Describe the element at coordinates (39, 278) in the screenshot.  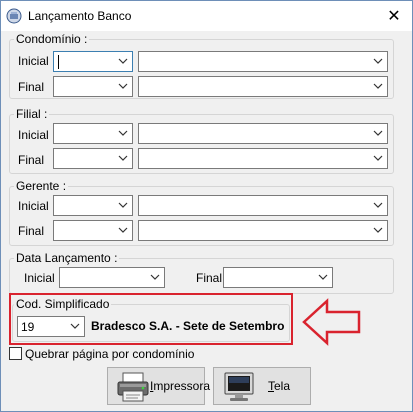
I see `data-inicial-label: Inicial` at that location.